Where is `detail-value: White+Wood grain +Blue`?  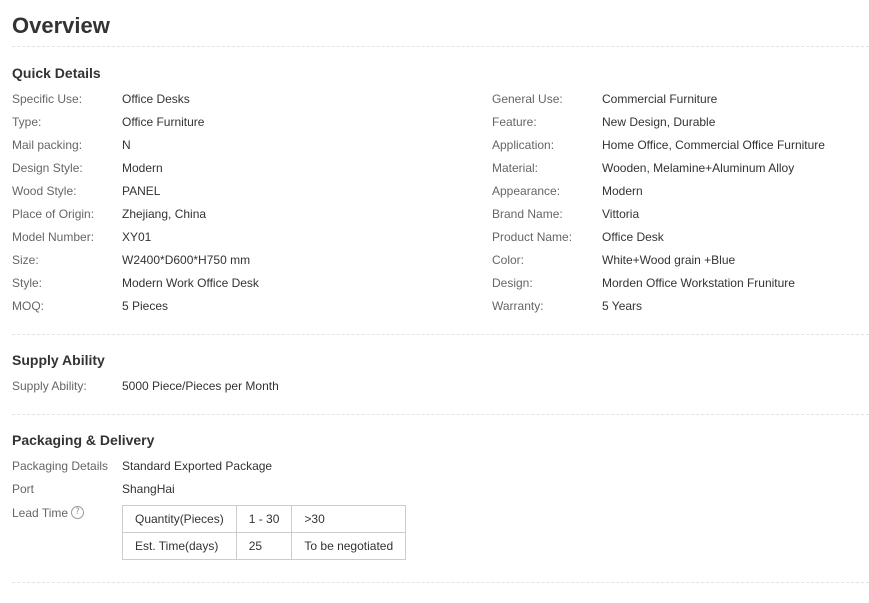
detail-value: White+Wood grain +Blue is located at coordinates (669, 260).